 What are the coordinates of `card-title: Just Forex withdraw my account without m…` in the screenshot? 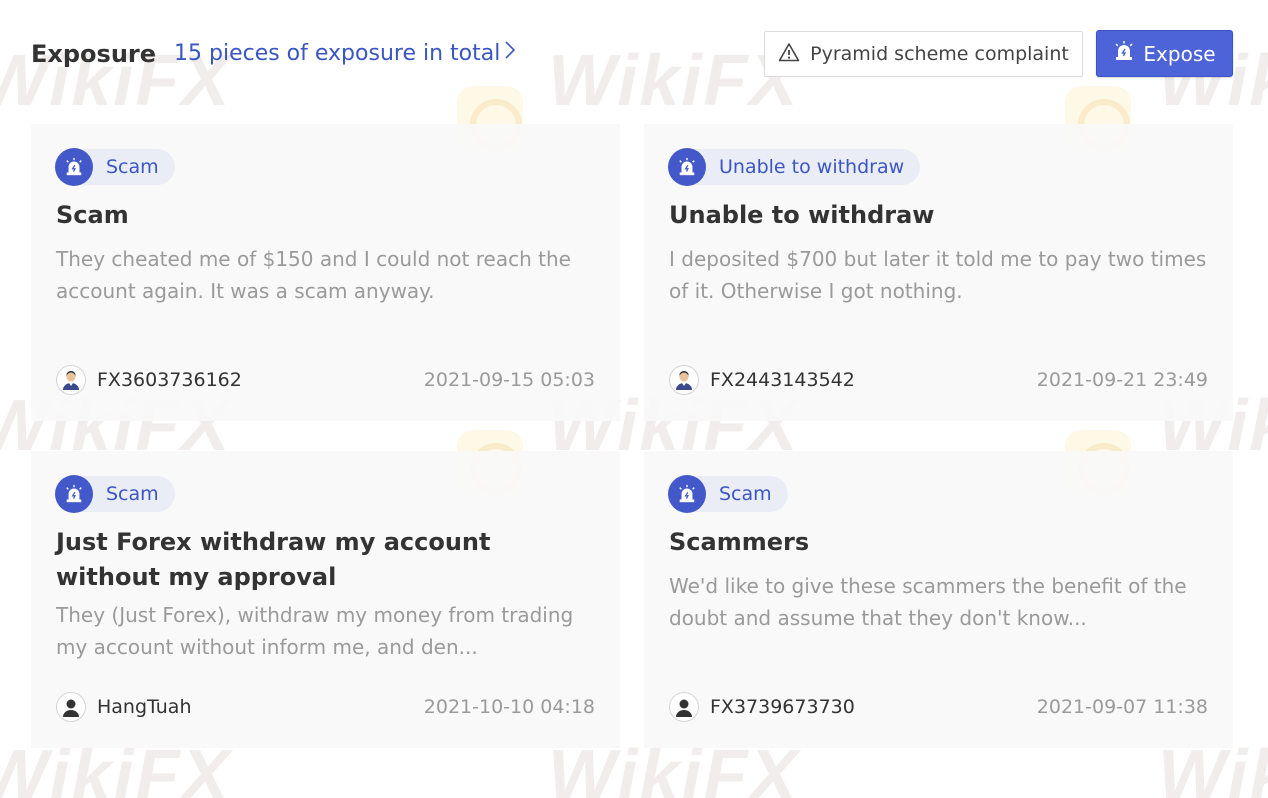 It's located at (273, 559).